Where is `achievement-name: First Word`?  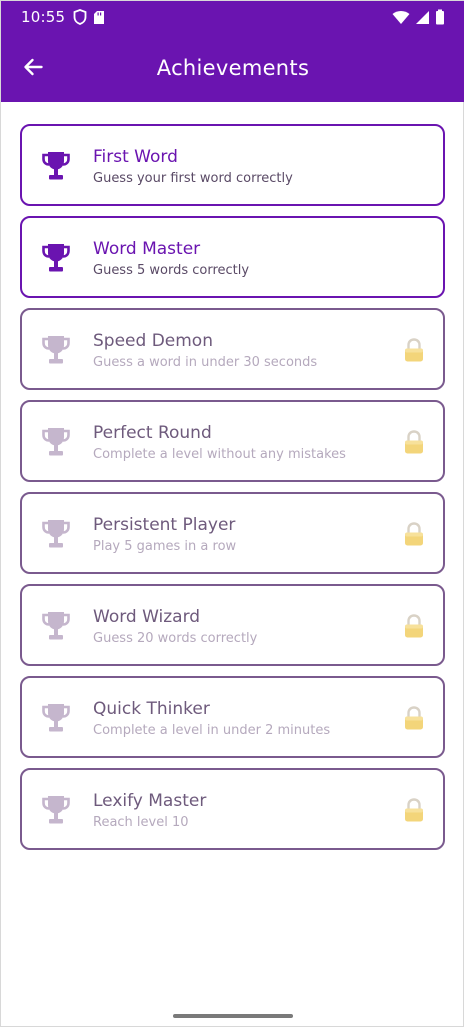
achievement-name: First Word is located at coordinates (135, 157).